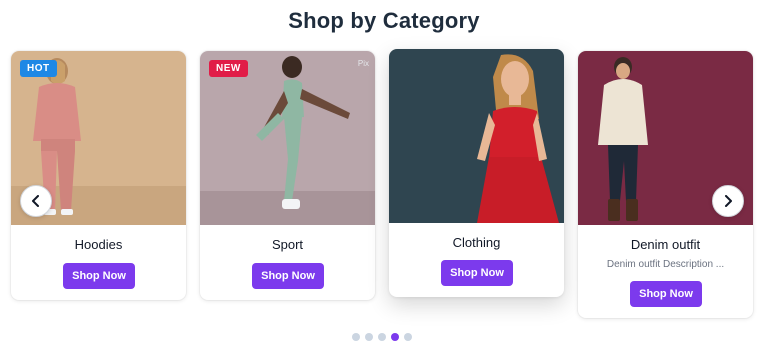  I want to click on image-watermark: Pix, so click(363, 63).